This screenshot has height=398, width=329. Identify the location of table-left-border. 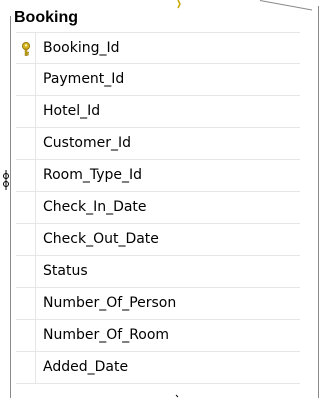
(10, 207).